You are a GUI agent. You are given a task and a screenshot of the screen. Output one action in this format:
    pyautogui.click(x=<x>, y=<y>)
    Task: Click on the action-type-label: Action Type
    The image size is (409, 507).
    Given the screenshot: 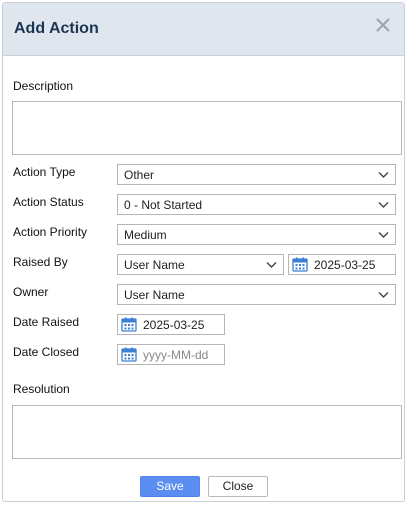 What is the action you would take?
    pyautogui.click(x=44, y=172)
    